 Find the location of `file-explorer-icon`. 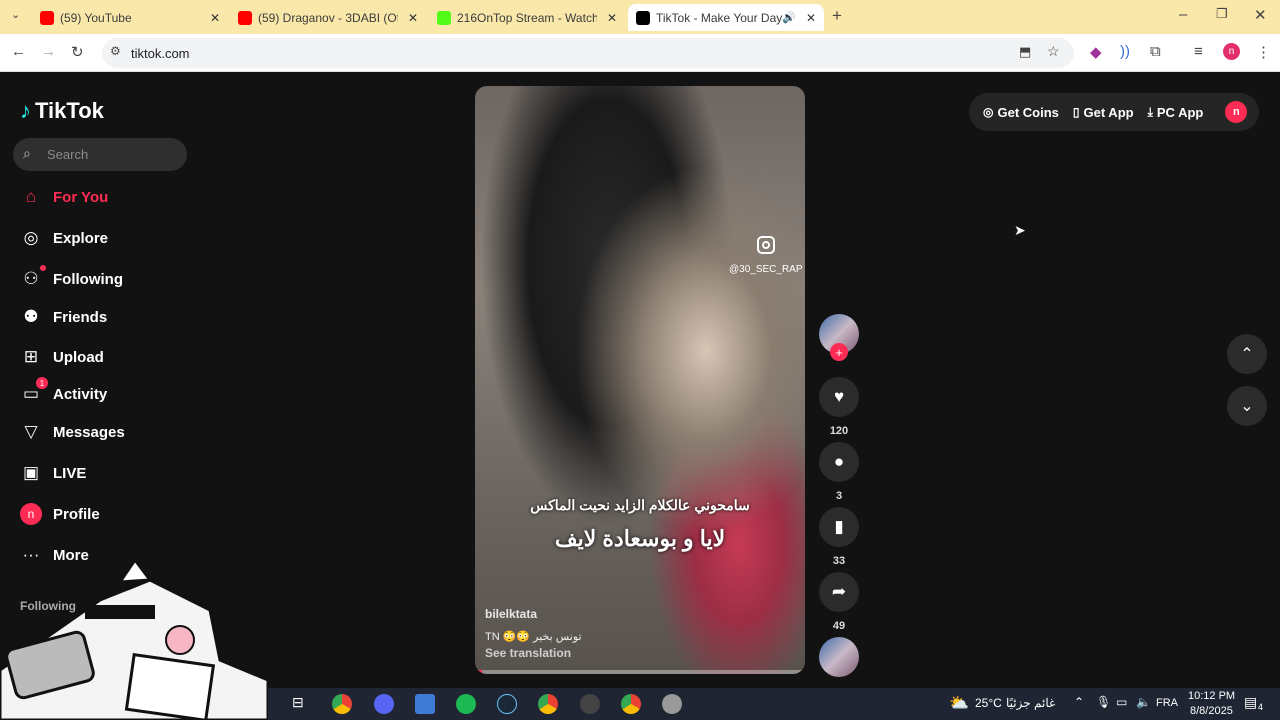

file-explorer-icon is located at coordinates (425, 704).